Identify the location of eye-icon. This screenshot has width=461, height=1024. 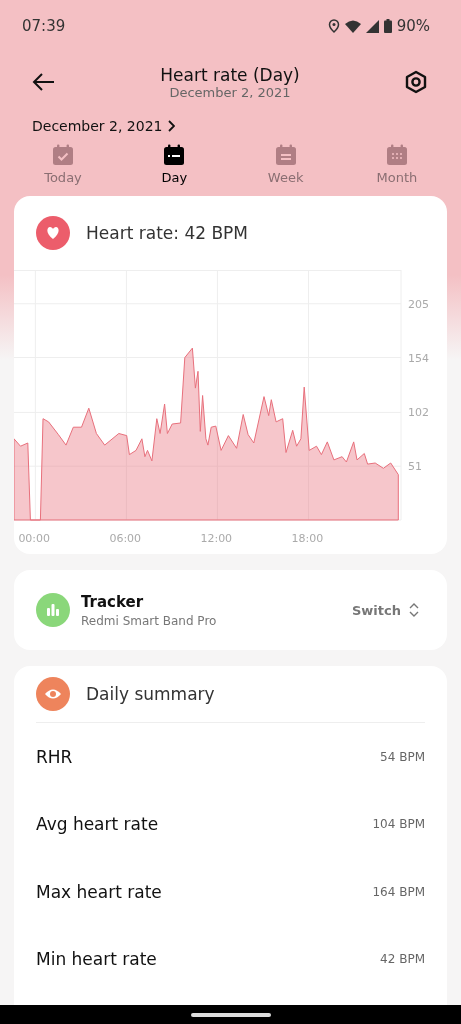
(53, 694).